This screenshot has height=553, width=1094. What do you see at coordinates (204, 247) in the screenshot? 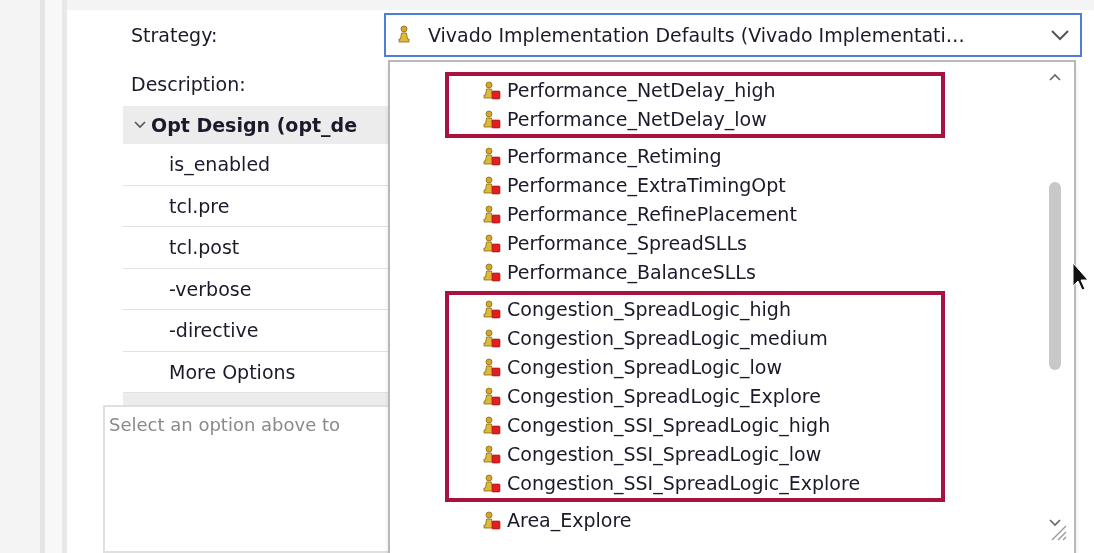
I see `option-name: tcl.post` at bounding box center [204, 247].